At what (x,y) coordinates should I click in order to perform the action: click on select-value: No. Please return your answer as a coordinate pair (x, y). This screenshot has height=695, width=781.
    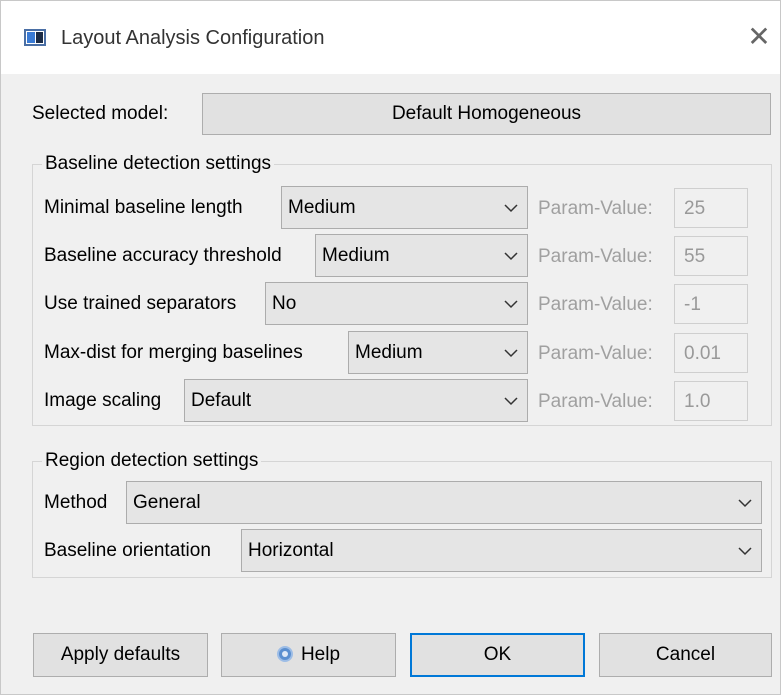
    Looking at the image, I should click on (284, 303).